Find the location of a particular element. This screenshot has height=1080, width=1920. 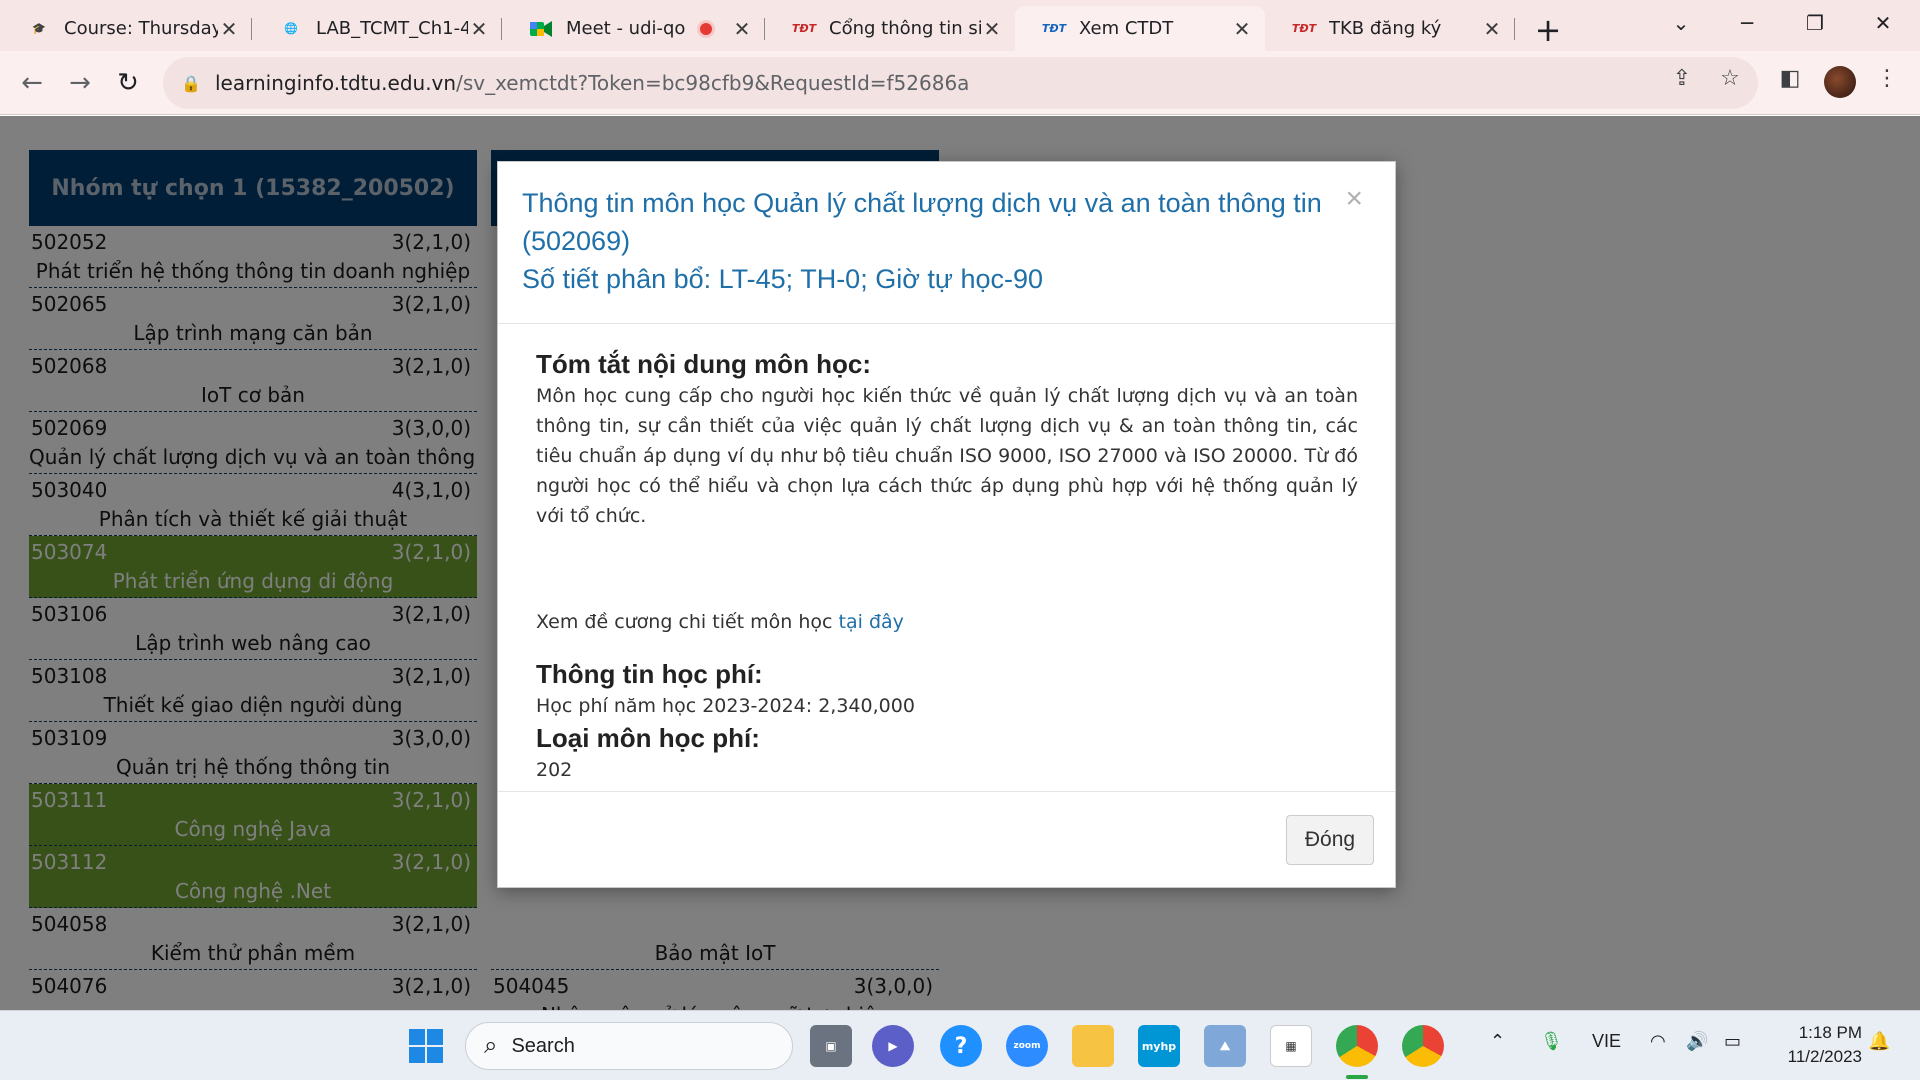

browser-tab: Meet - udi-qo ✕ is located at coordinates (633, 28).